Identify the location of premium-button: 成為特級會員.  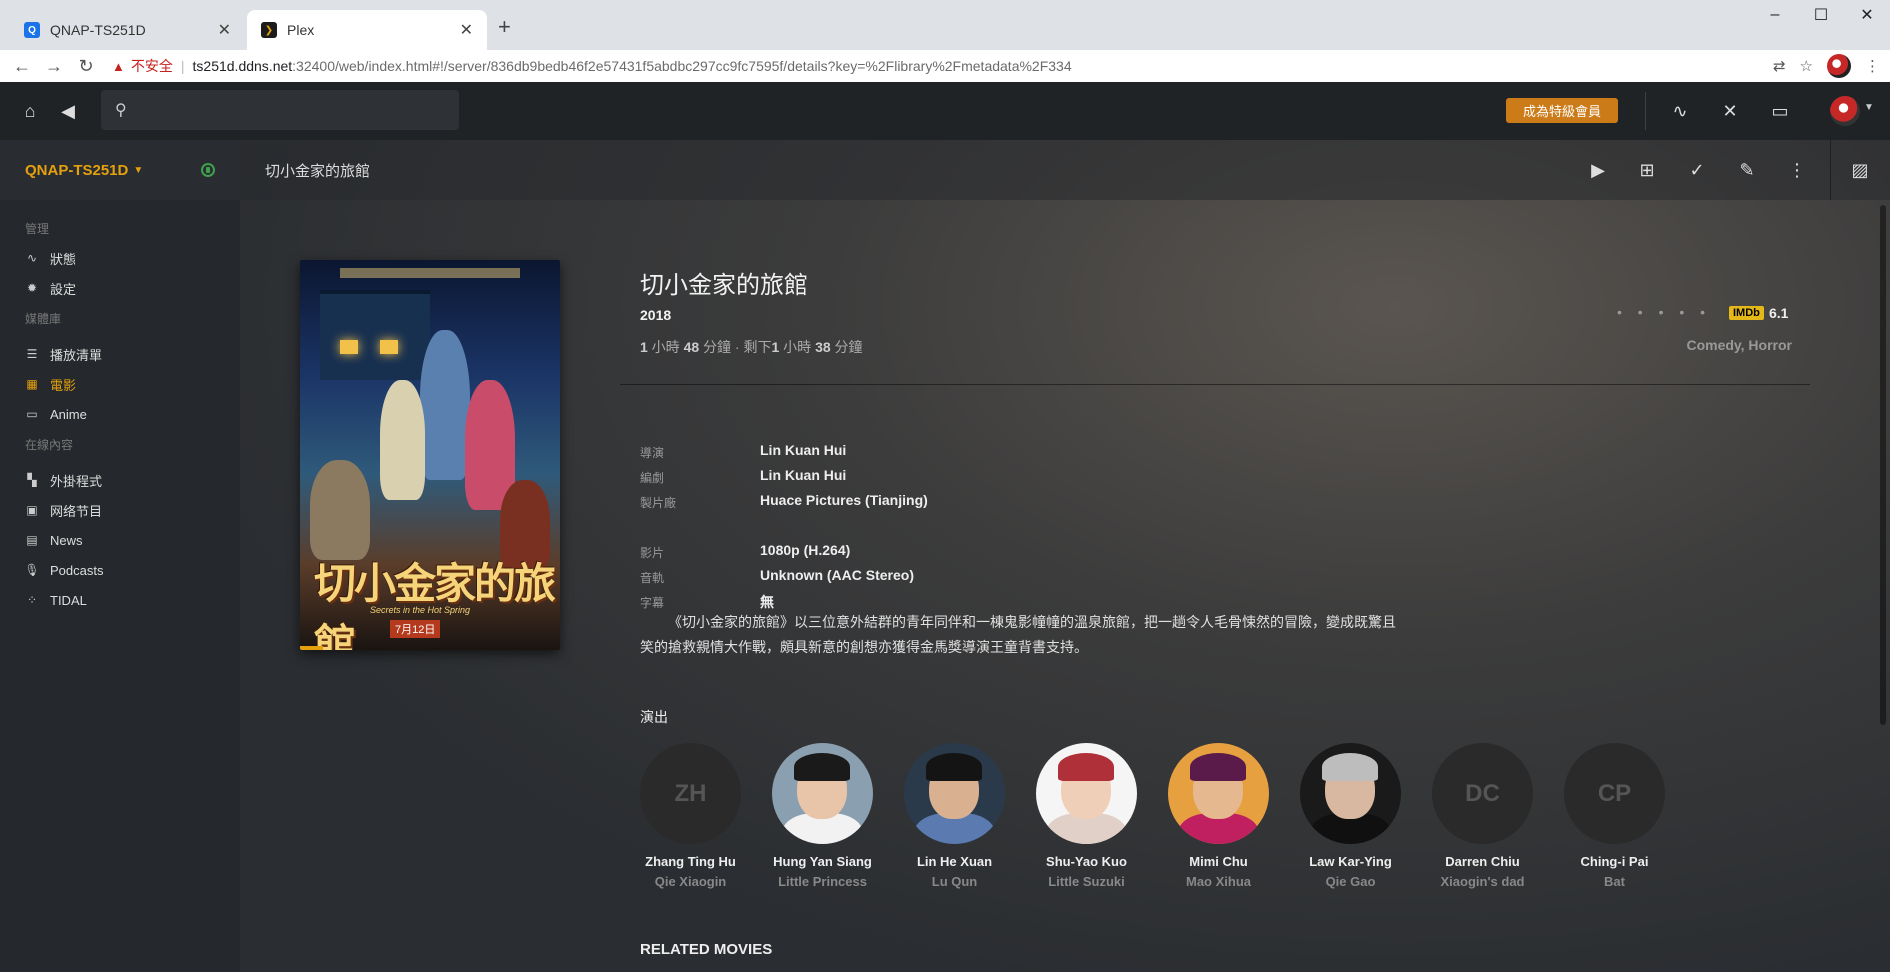
(1562, 110).